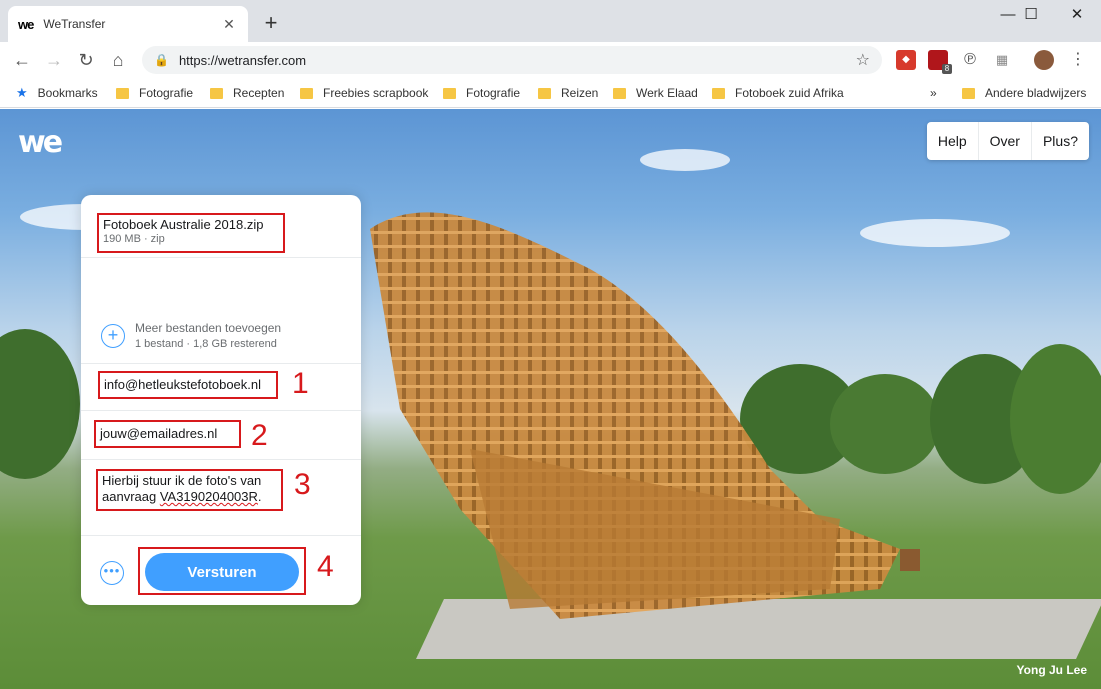  What do you see at coordinates (208, 496) in the screenshot?
I see `spellcheck-word: VA3190204003R` at bounding box center [208, 496].